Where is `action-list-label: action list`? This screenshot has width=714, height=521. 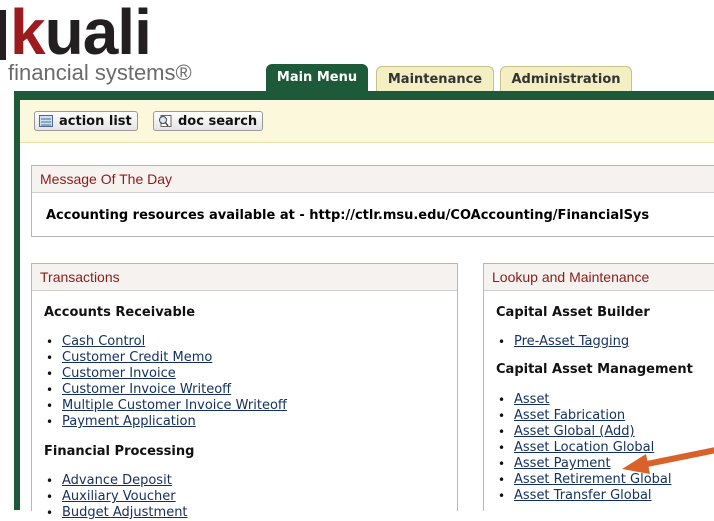 action-list-label: action list is located at coordinates (95, 121).